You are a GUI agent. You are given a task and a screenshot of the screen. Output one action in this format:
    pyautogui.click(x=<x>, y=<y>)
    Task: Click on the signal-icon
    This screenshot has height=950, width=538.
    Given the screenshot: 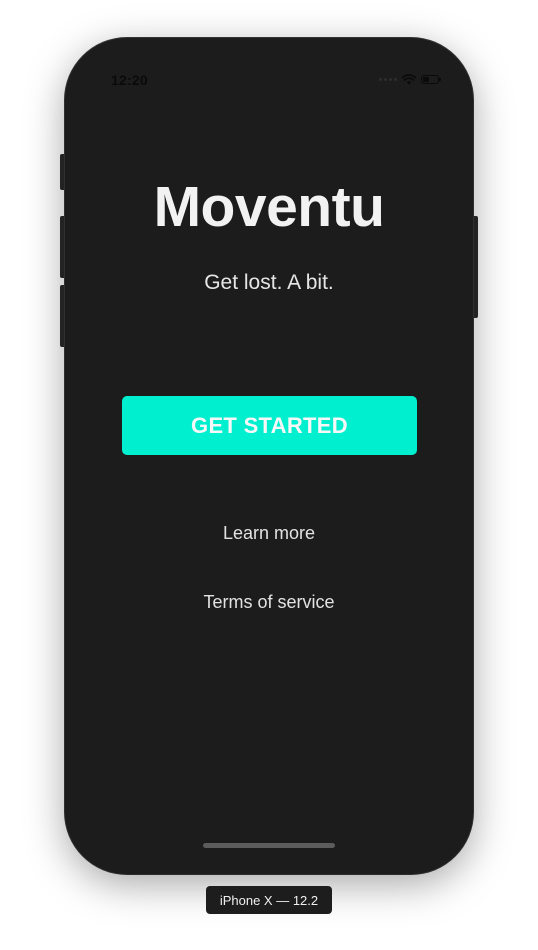 What is the action you would take?
    pyautogui.click(x=388, y=79)
    